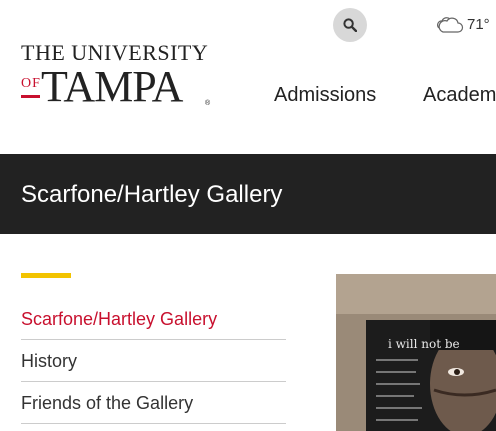  Describe the element at coordinates (450, 25) in the screenshot. I see `cloudy-icon` at that location.